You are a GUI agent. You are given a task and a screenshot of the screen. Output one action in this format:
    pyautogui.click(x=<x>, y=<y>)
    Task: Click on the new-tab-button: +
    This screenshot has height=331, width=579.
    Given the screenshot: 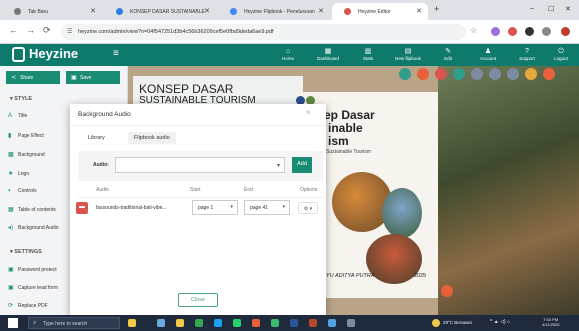 What is the action you would take?
    pyautogui.click(x=436, y=9)
    